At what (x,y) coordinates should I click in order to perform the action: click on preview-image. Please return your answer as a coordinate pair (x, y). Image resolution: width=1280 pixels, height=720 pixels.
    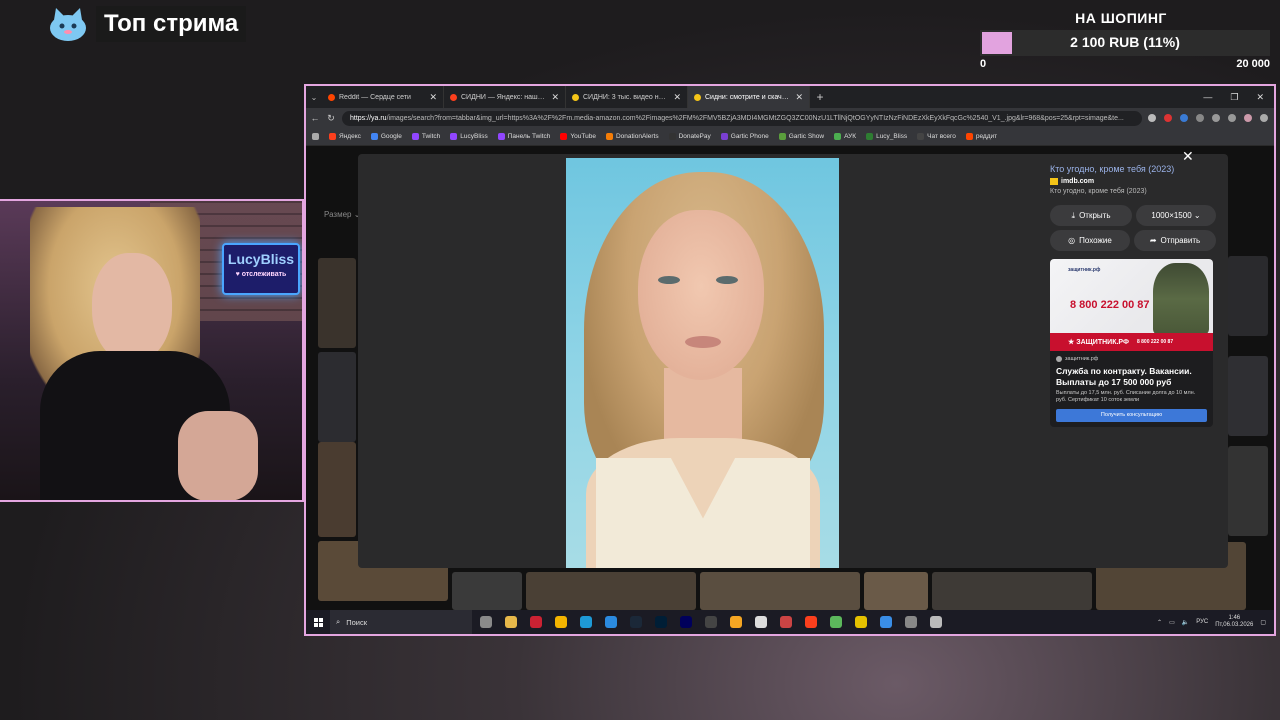
    Looking at the image, I should click on (702, 363).